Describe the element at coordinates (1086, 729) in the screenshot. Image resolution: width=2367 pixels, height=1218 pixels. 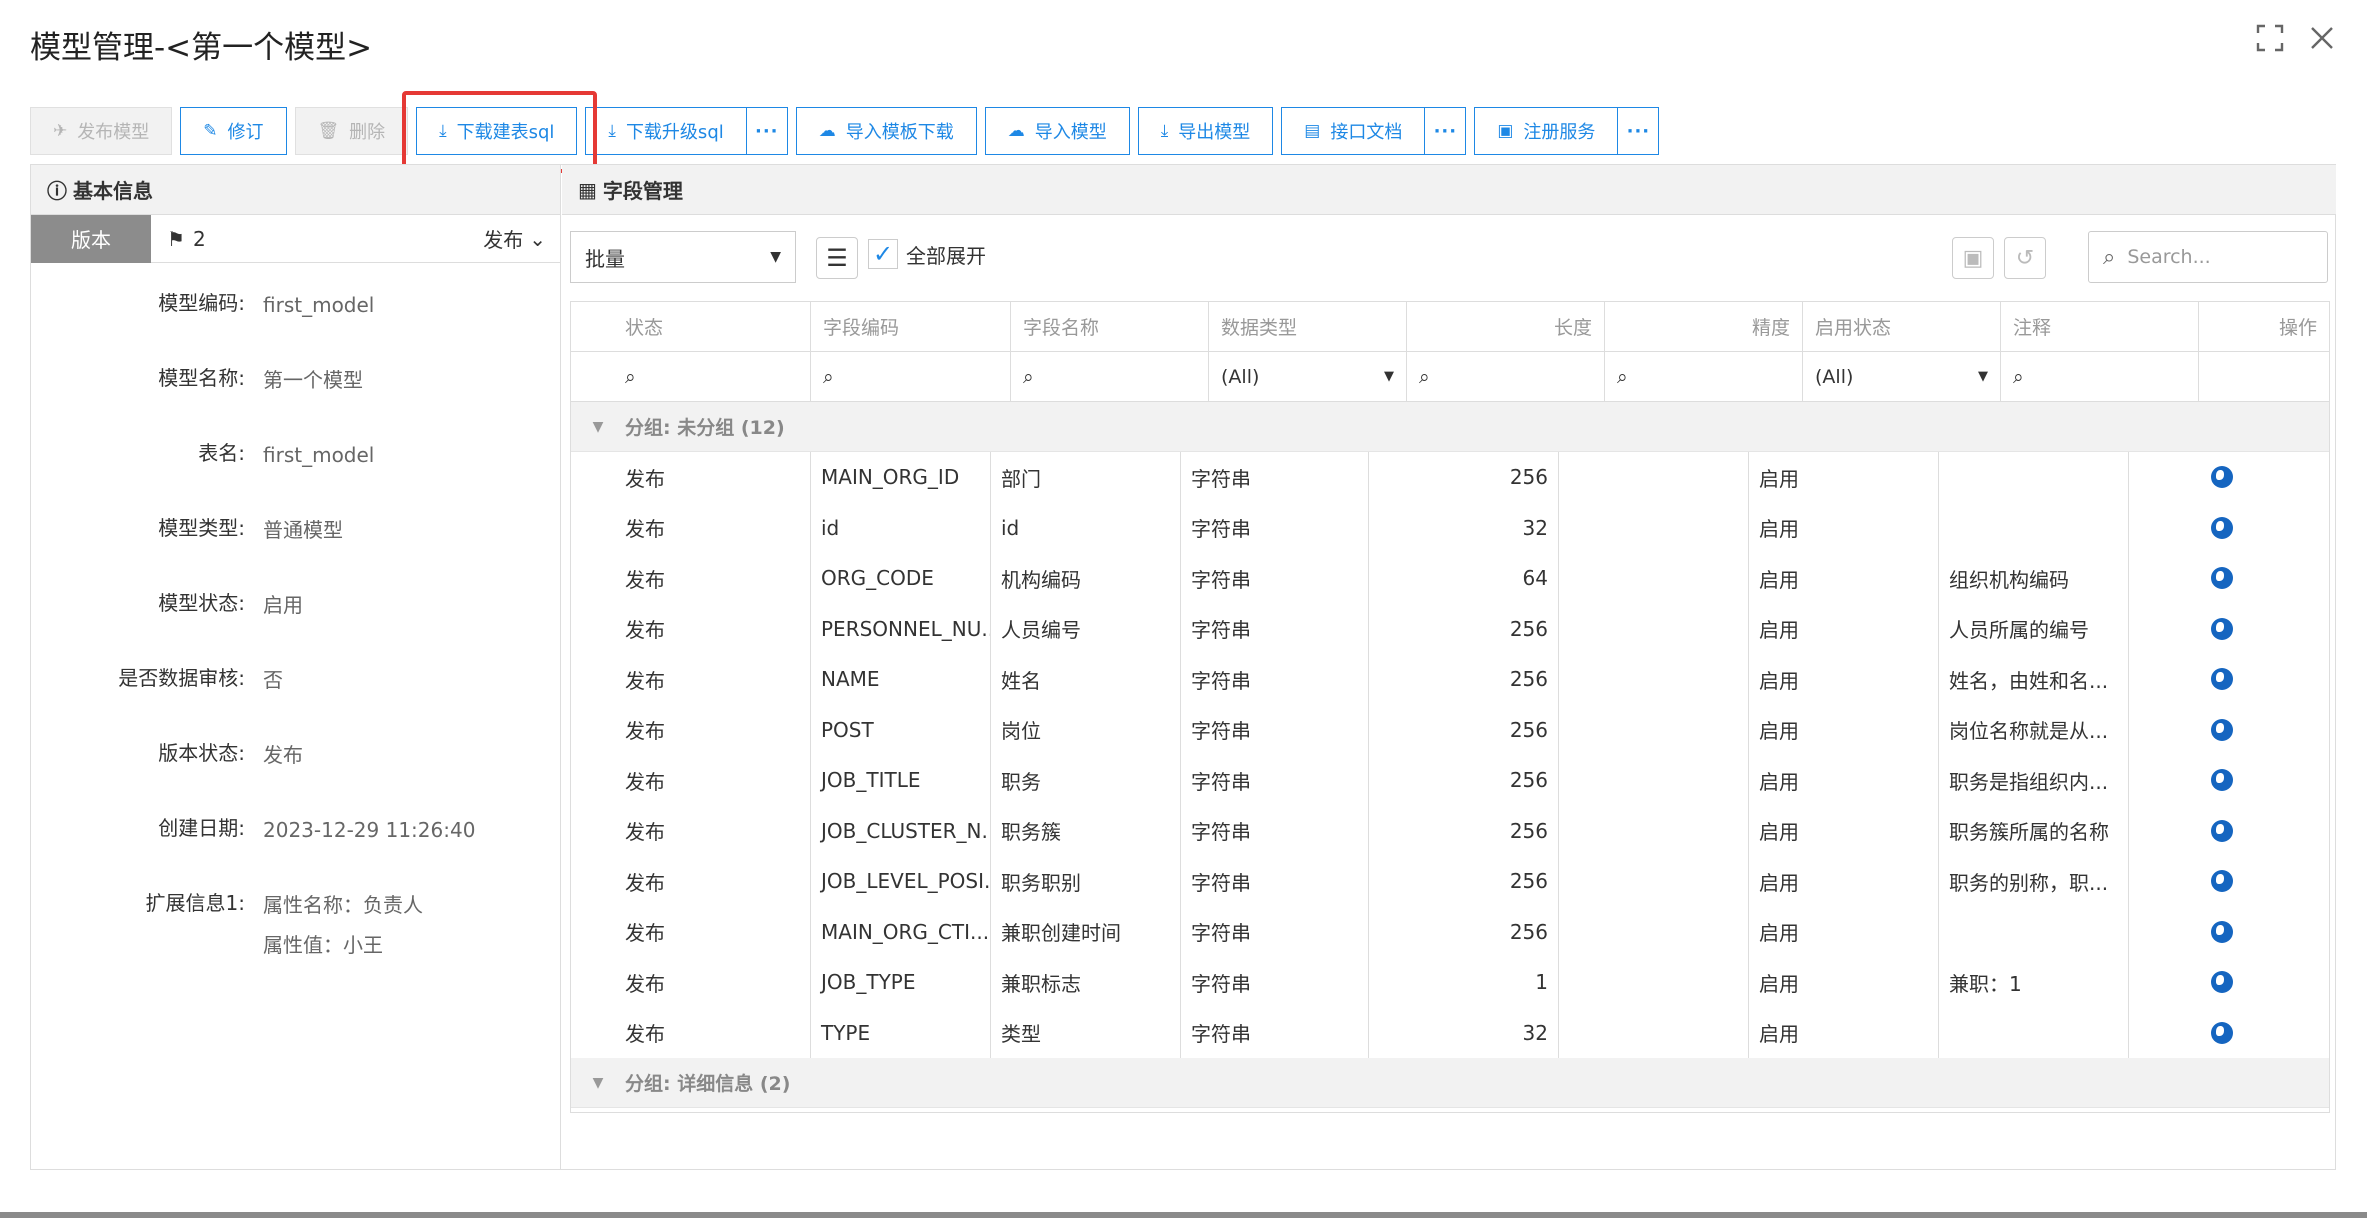
I see `cell-name: 岗位` at that location.